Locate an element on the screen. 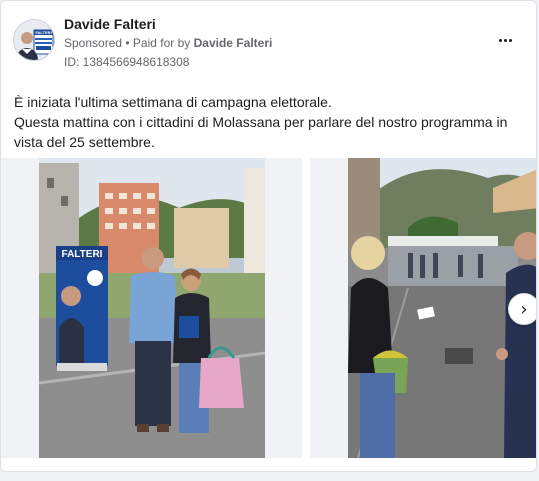 This screenshot has width=539, height=481. avatar-banner-text: FALTERI is located at coordinates (43, 32).